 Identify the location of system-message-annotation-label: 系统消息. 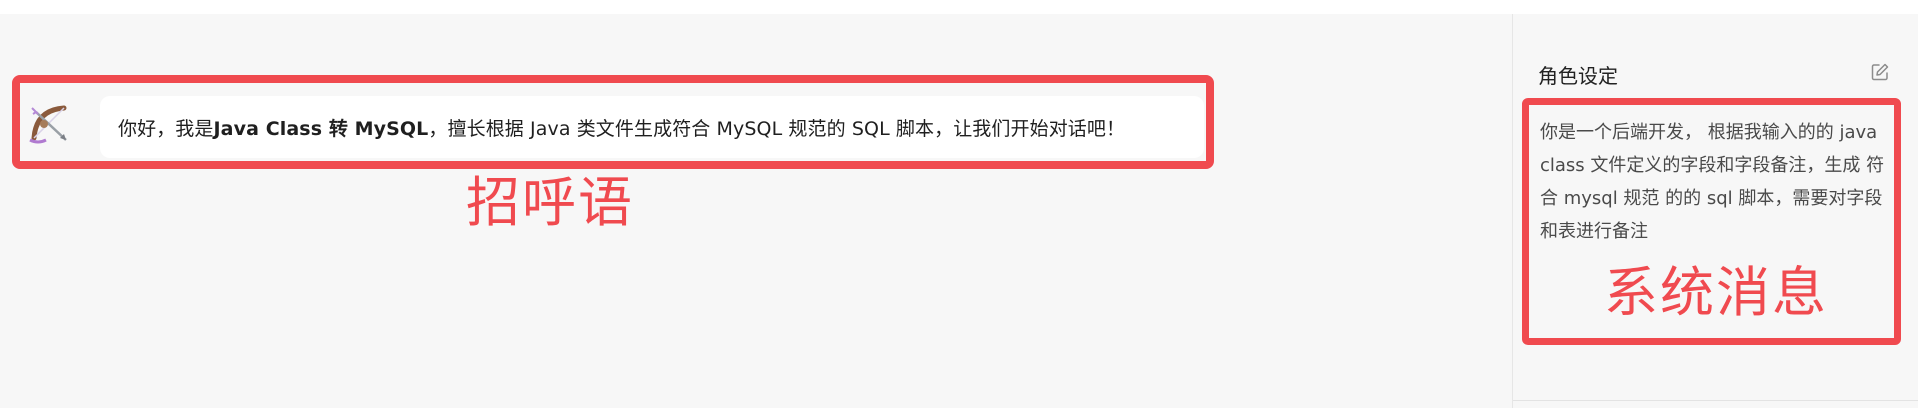
(1716, 292).